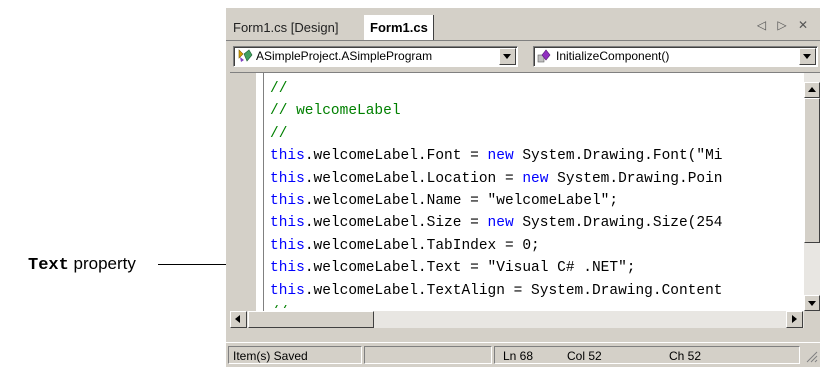 This screenshot has width=824, height=367. What do you see at coordinates (647, 355) in the screenshot?
I see `cursor-position-pane: Ln 68 Col 52 Ch 52` at bounding box center [647, 355].